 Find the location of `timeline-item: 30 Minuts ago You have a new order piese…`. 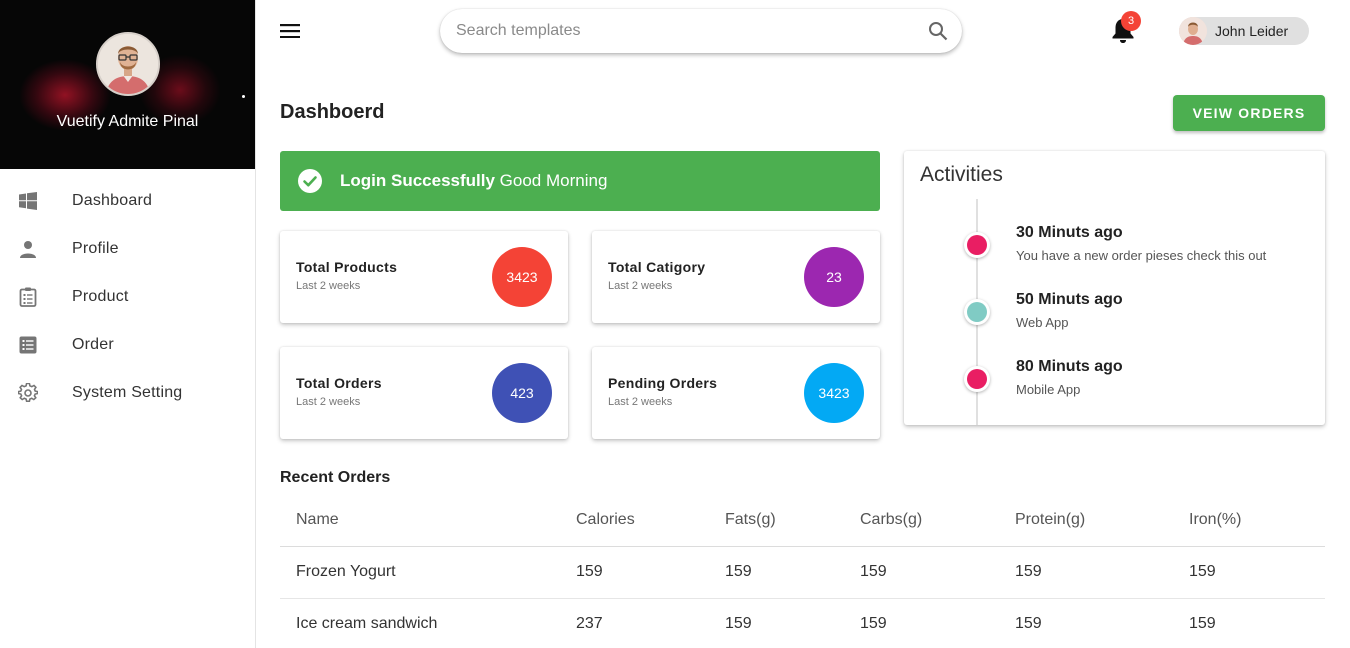

timeline-item: 30 Minuts ago You have a new order piese… is located at coordinates (1114, 254).